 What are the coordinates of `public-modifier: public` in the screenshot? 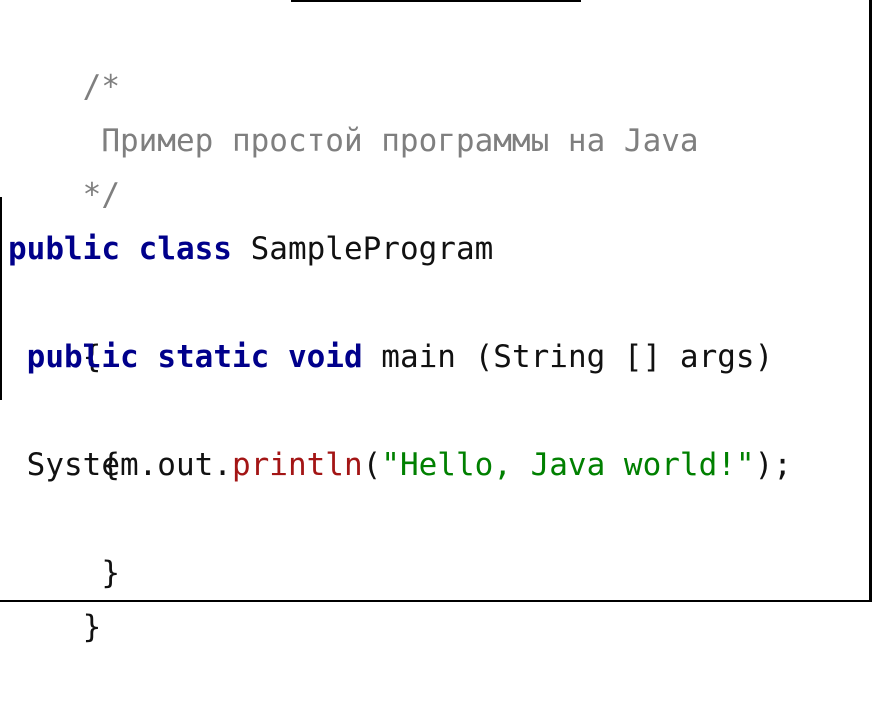 It's located at (82, 357).